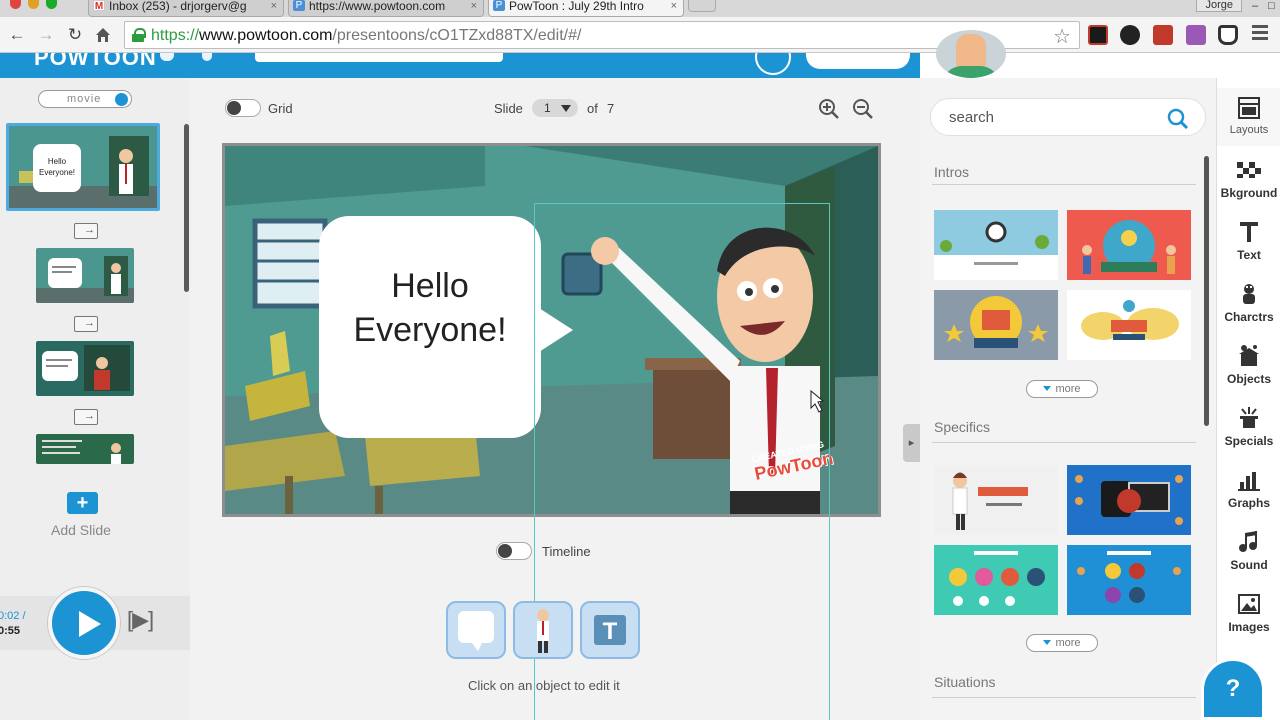  Describe the element at coordinates (103, 35) in the screenshot. I see `home-icon` at that location.